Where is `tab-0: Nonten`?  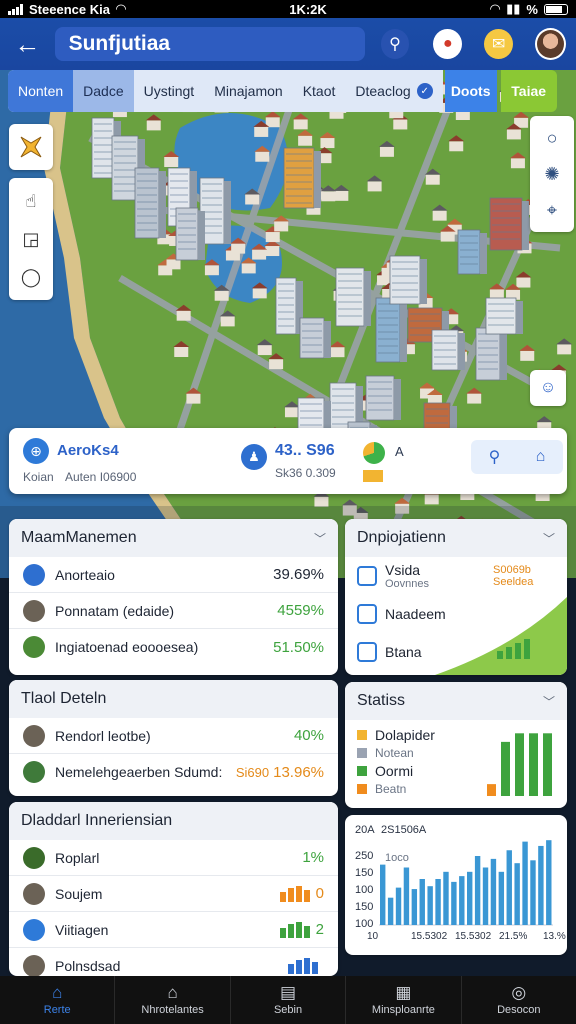
tab-0: Nonten is located at coordinates (41, 91).